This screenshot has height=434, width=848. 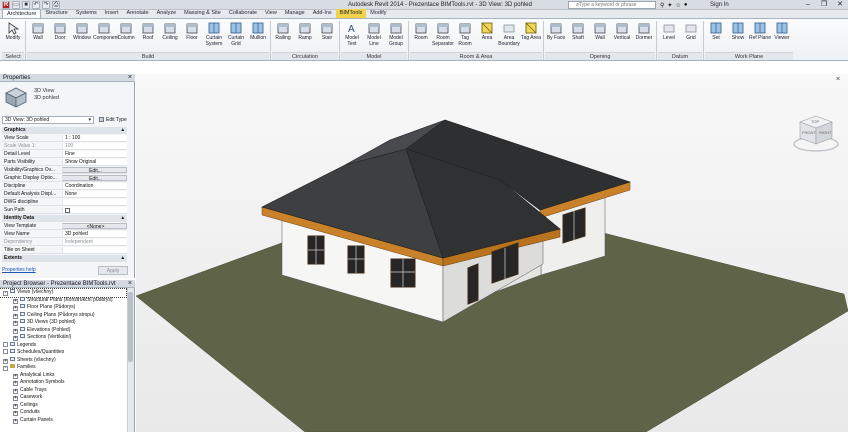 I want to click on browser-item: - Views (všechny), so click(x=63, y=293).